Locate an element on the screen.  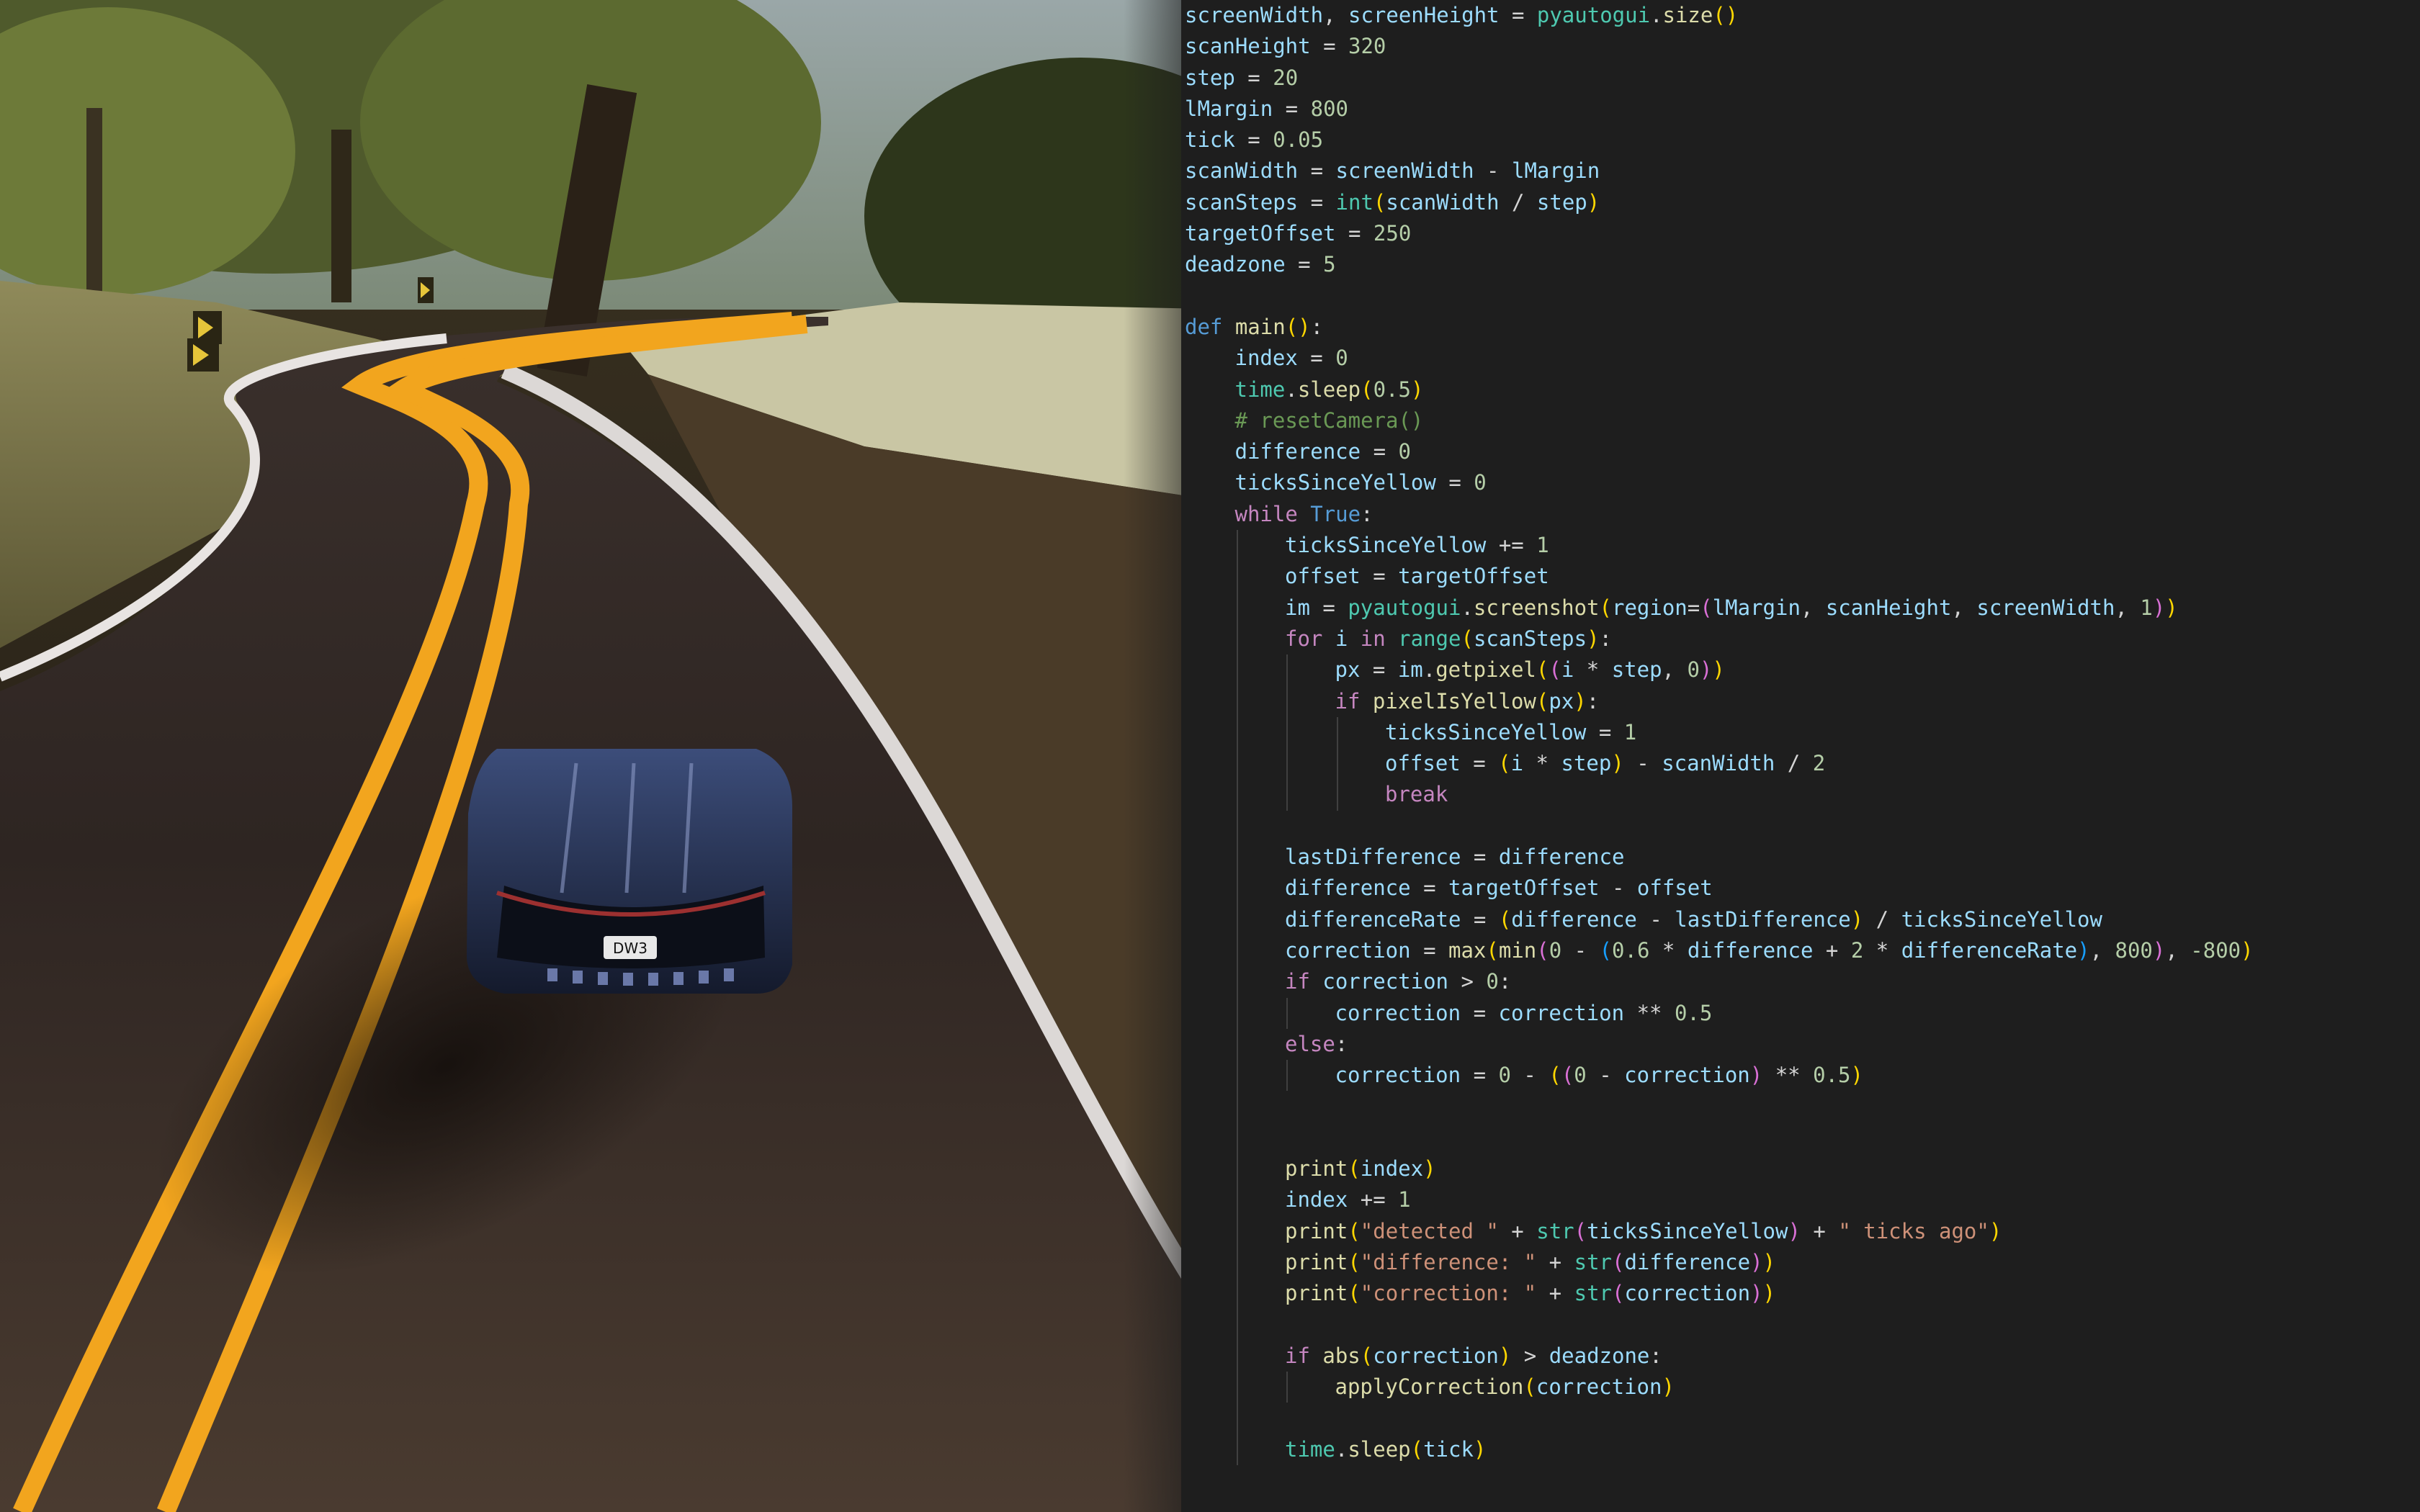
code-token: min is located at coordinates (1518, 950).